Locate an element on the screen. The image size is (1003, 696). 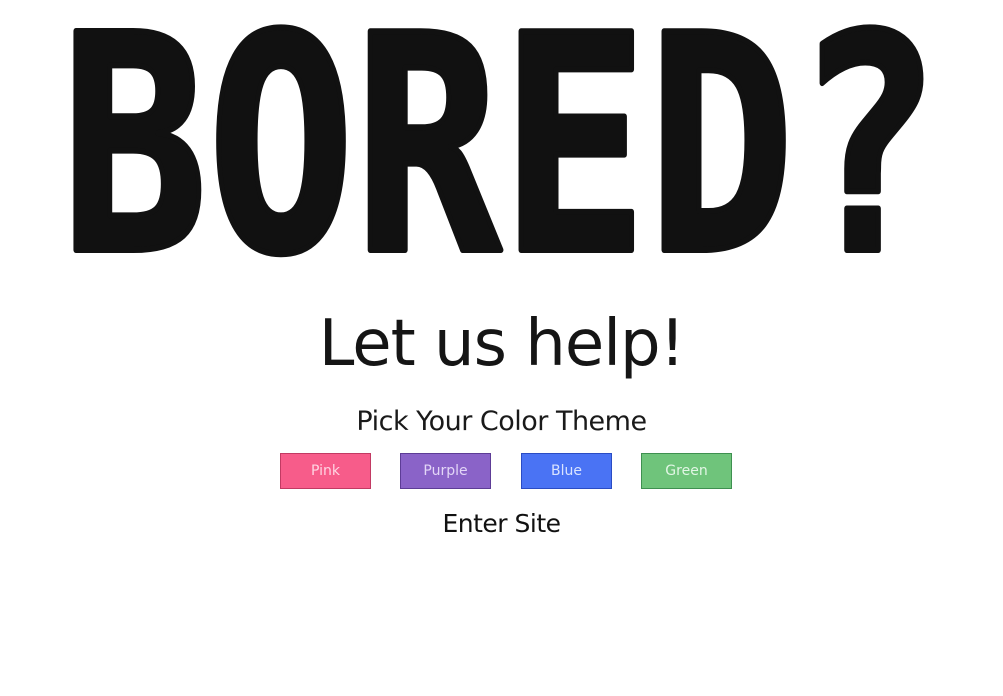
theme-green-button: Green is located at coordinates (686, 471).